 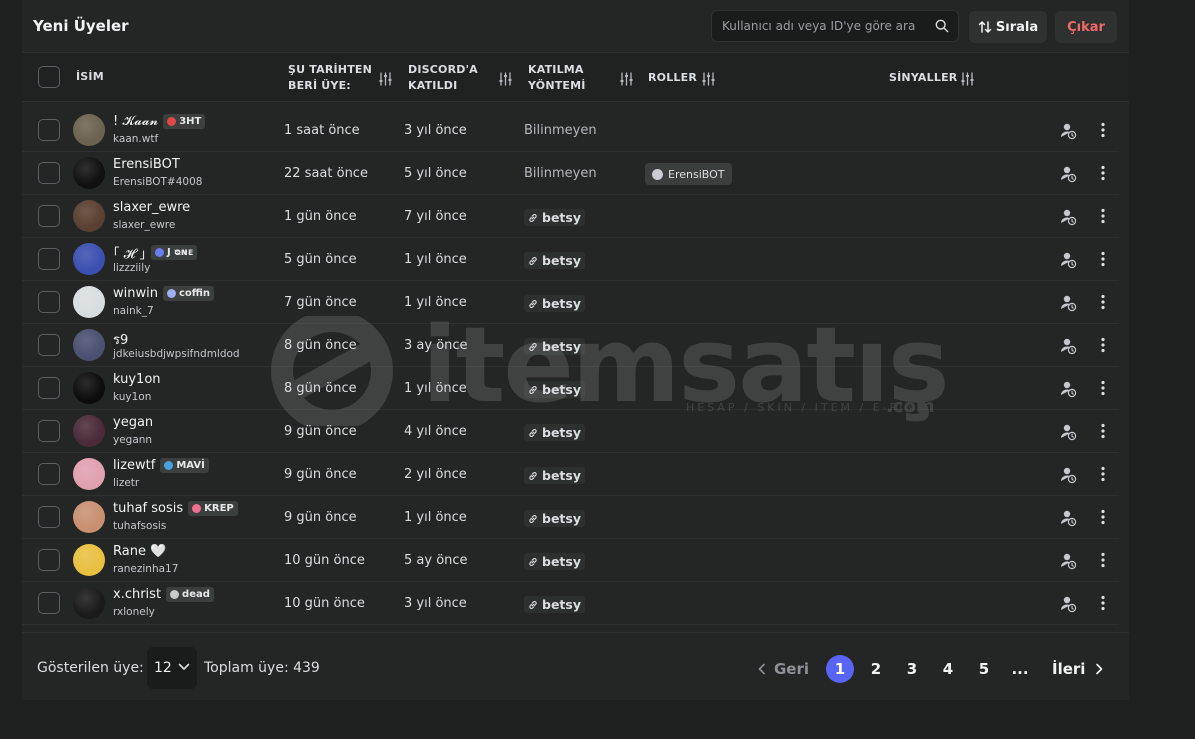 I want to click on member-display-name: x.christ dead, so click(x=163, y=594).